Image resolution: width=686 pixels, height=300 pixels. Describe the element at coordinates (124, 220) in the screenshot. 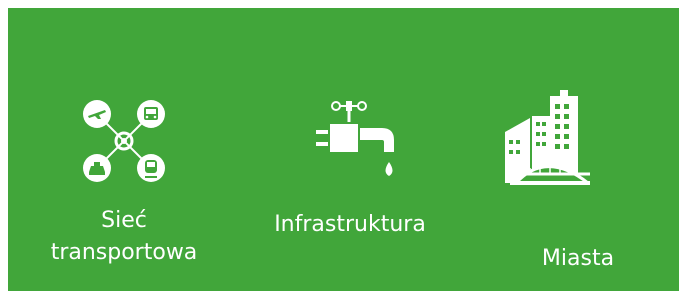

I see `category-label-line1: Sieć` at that location.